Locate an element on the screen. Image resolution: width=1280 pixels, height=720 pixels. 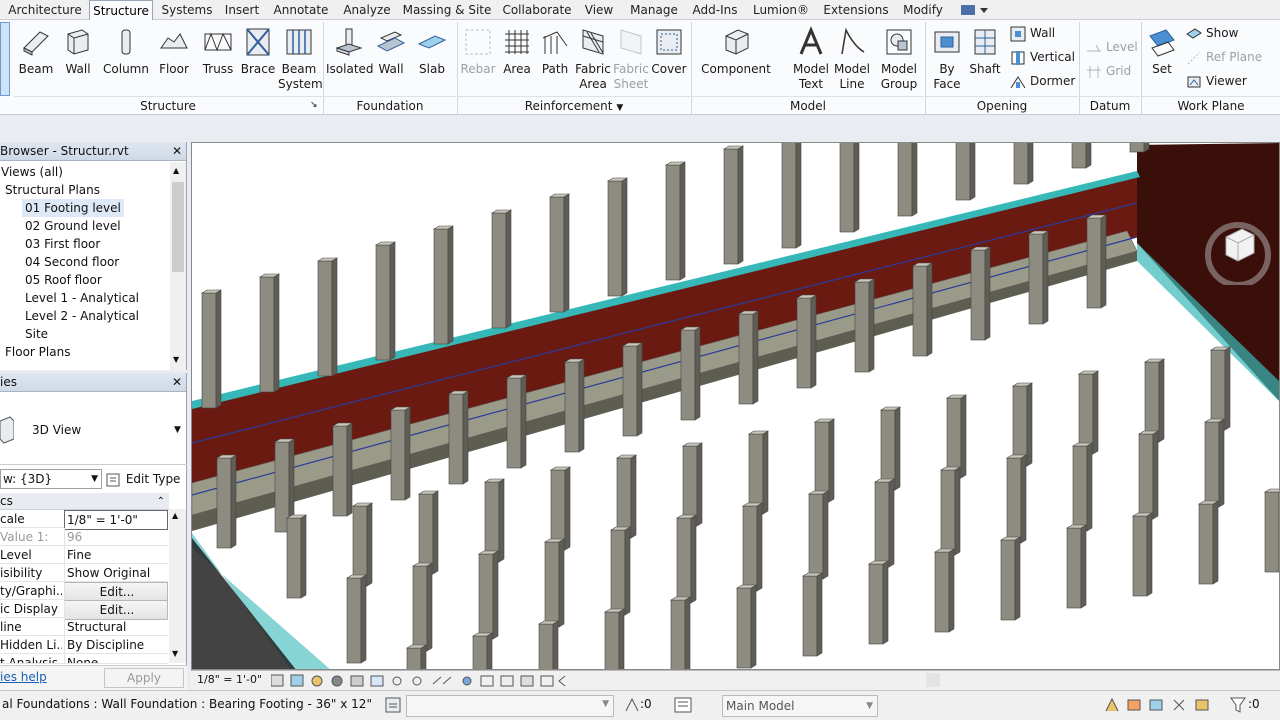
floor-button: Floor is located at coordinates (174, 59).